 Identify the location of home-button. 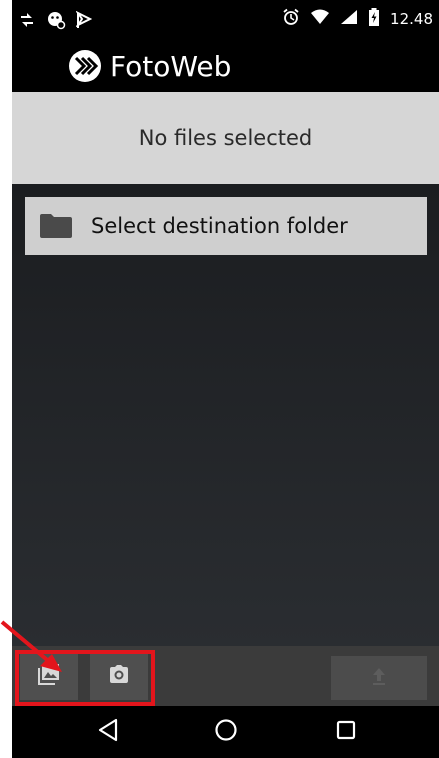
(226, 732).